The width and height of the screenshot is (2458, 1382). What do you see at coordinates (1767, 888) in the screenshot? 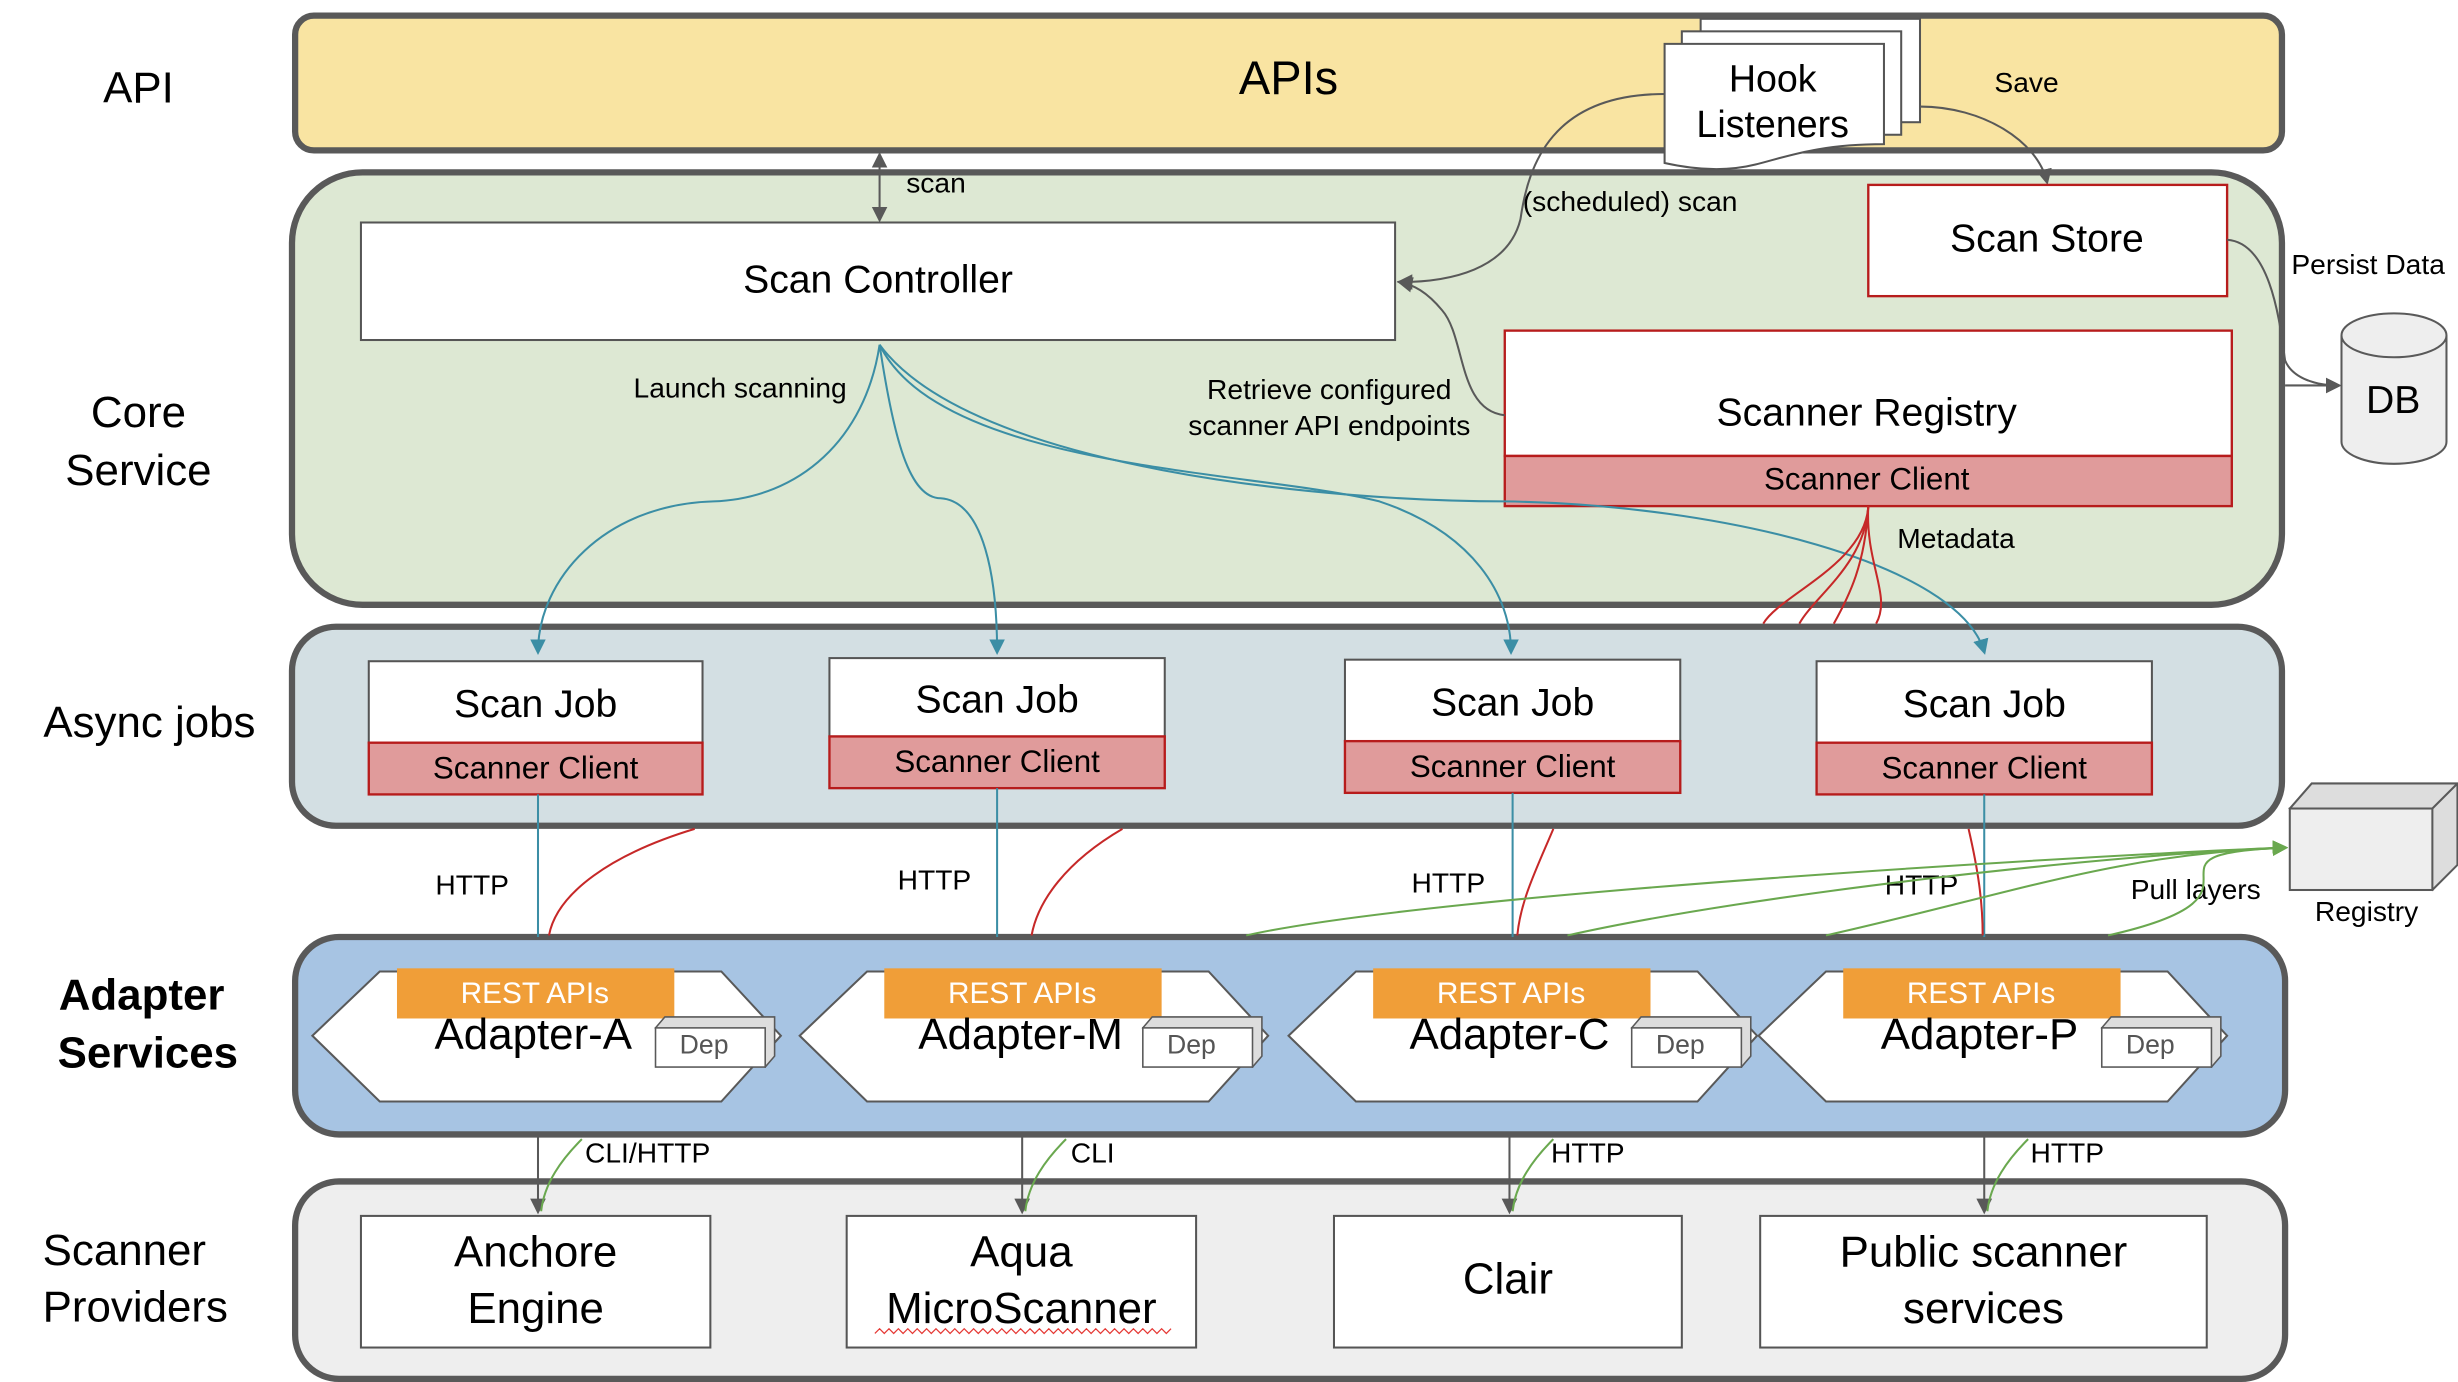
I see `pull-layers-arrow` at bounding box center [1767, 888].